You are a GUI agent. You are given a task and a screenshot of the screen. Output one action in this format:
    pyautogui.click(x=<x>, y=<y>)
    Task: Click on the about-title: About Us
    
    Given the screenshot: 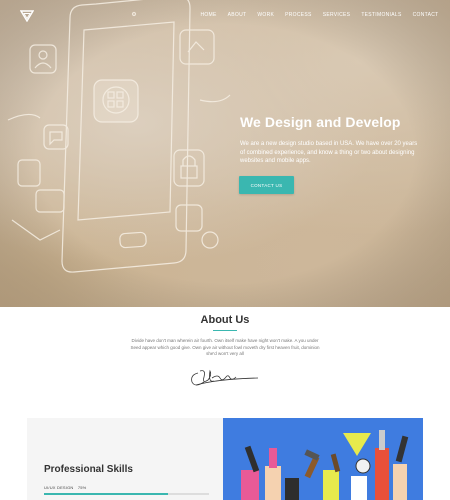 What is the action you would take?
    pyautogui.click(x=225, y=320)
    